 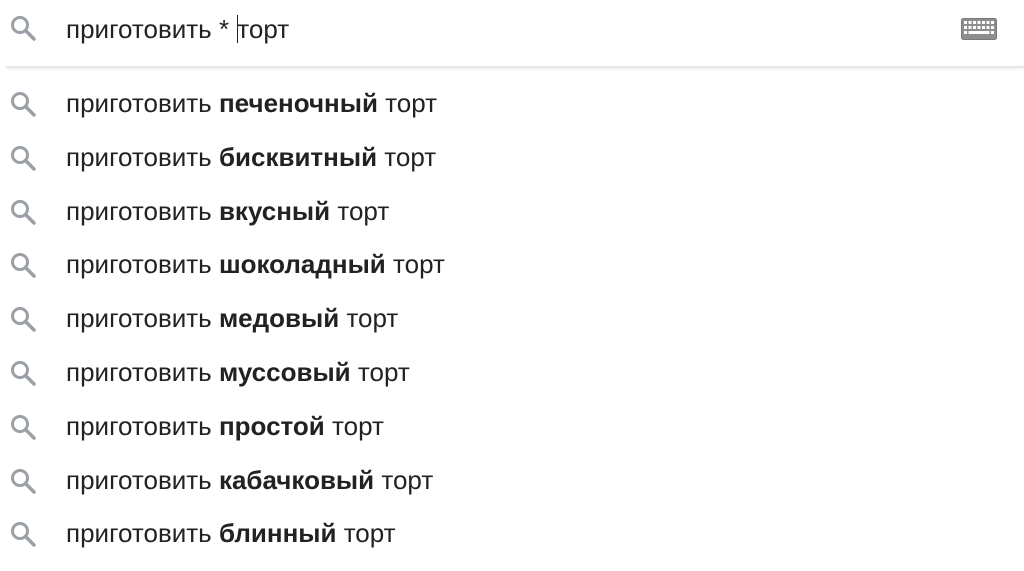 I want to click on suggestion-item: приготовить медовый торт, so click(x=512, y=318).